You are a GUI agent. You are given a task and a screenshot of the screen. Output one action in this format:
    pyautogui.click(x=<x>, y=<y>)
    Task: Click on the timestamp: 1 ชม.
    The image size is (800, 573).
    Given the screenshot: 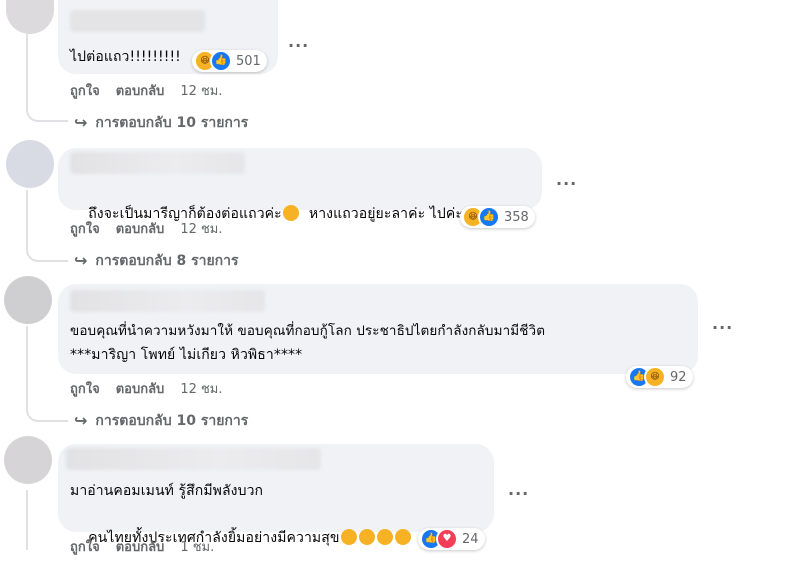 What is the action you would take?
    pyautogui.click(x=197, y=548)
    